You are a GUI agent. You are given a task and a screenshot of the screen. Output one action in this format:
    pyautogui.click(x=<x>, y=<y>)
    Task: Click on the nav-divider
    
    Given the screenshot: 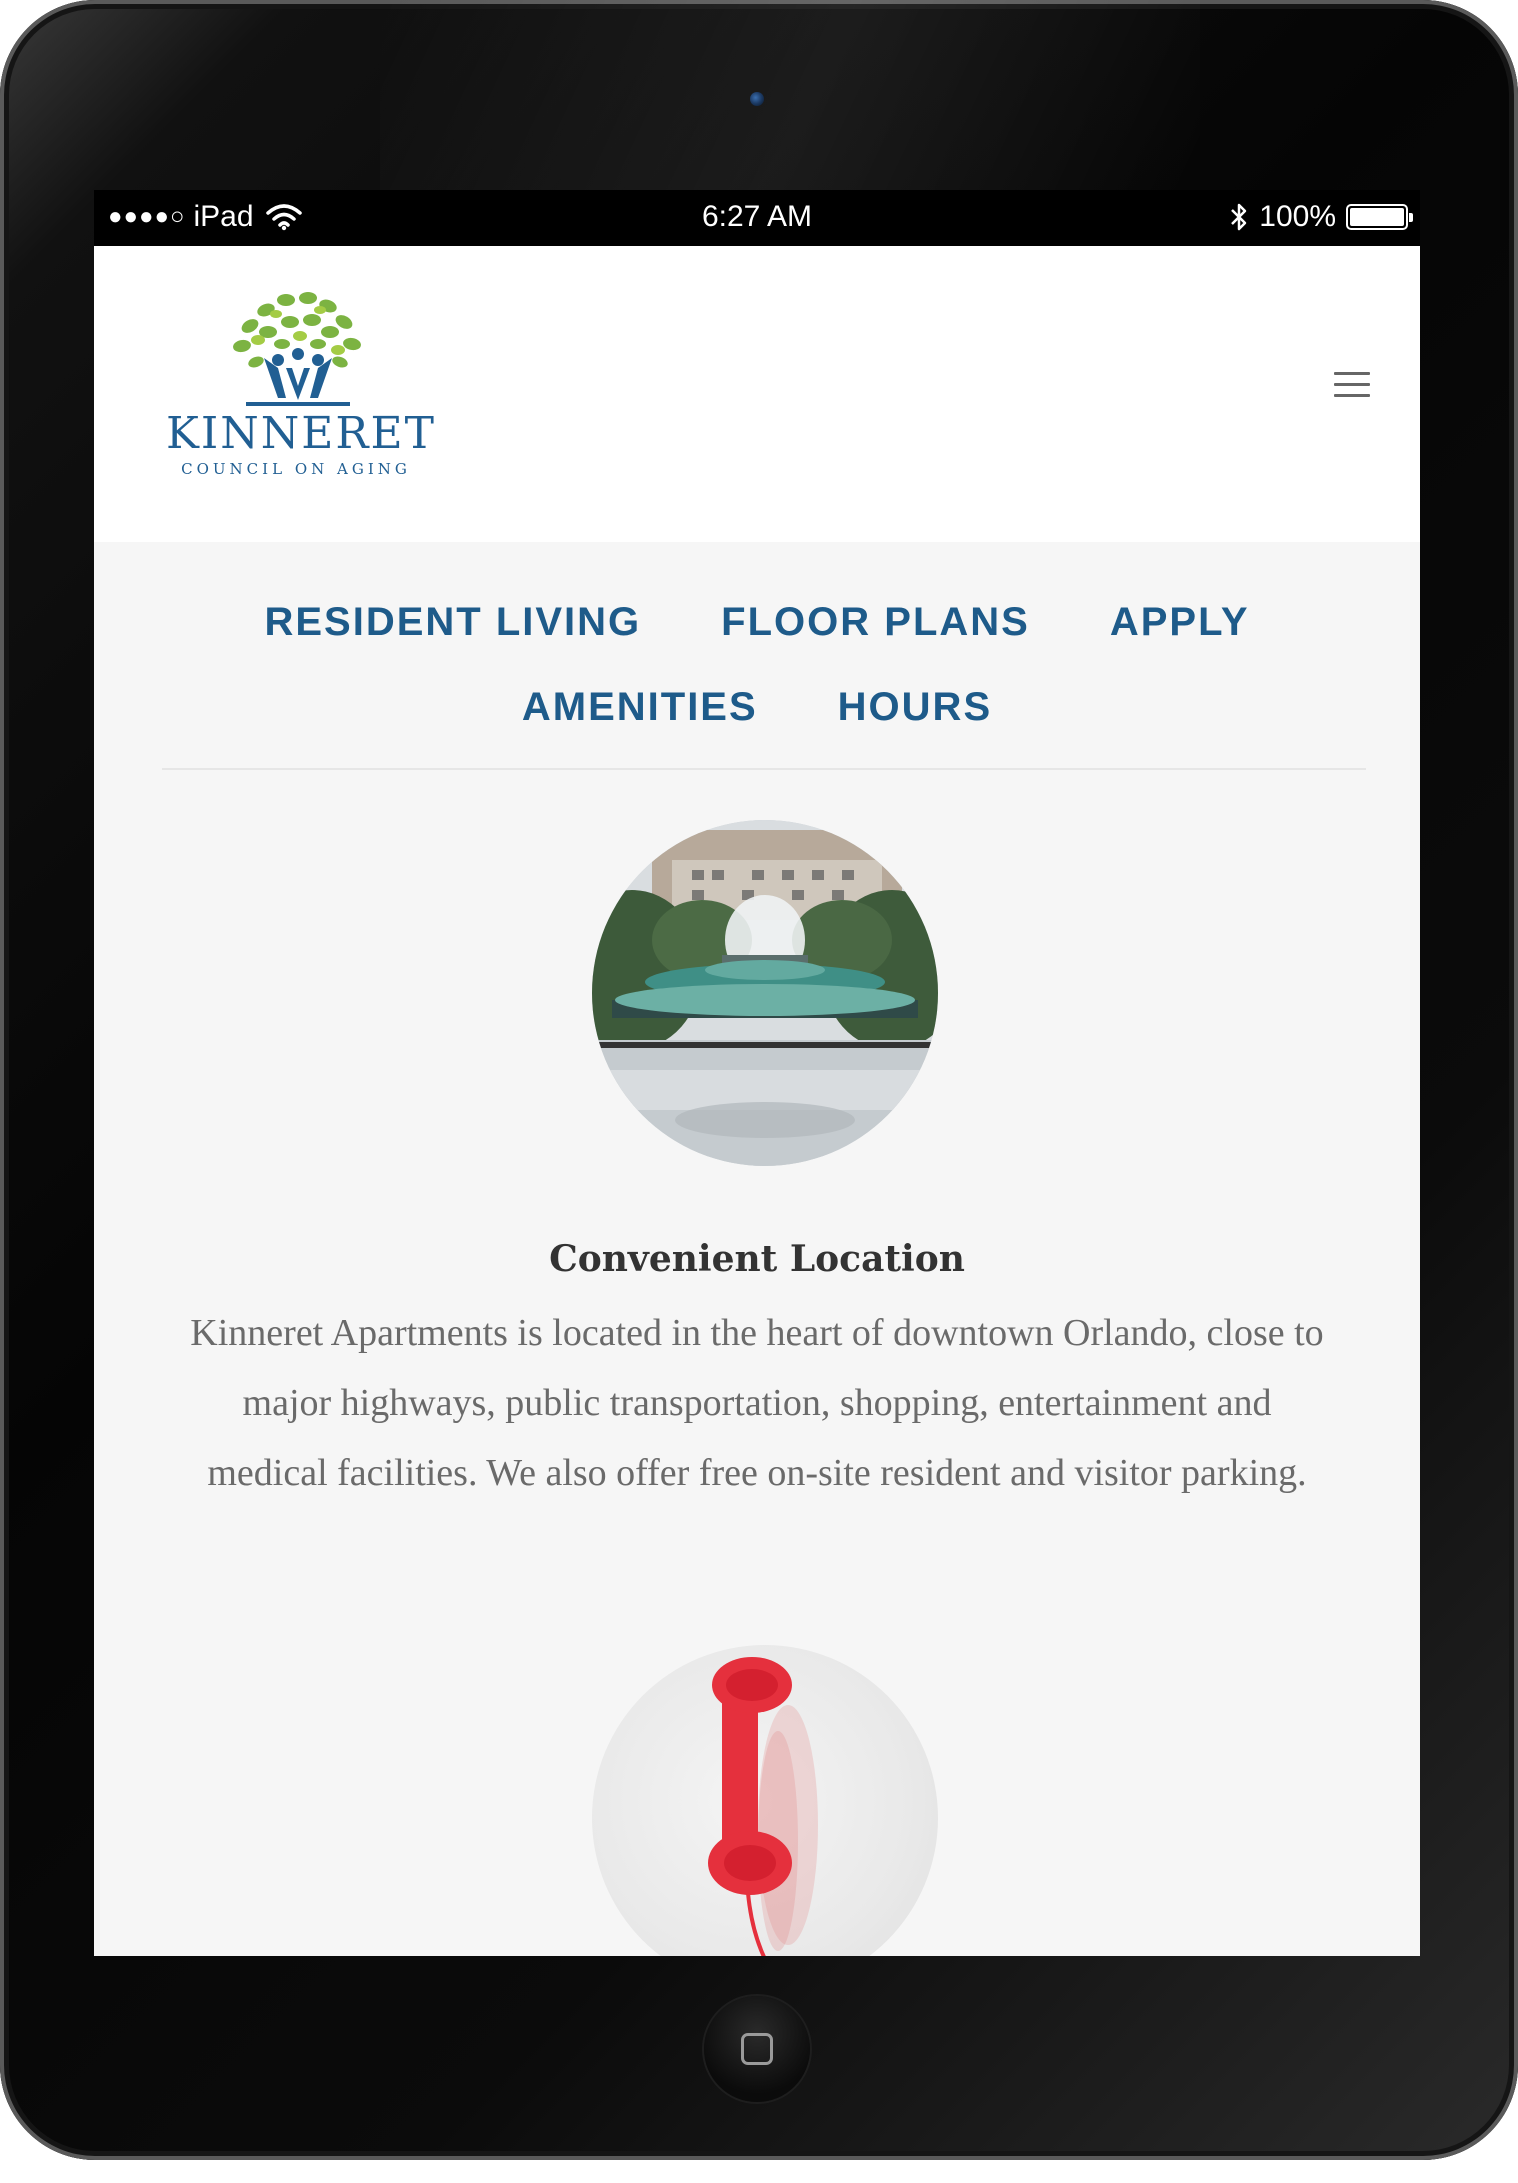 What is the action you would take?
    pyautogui.click(x=764, y=769)
    